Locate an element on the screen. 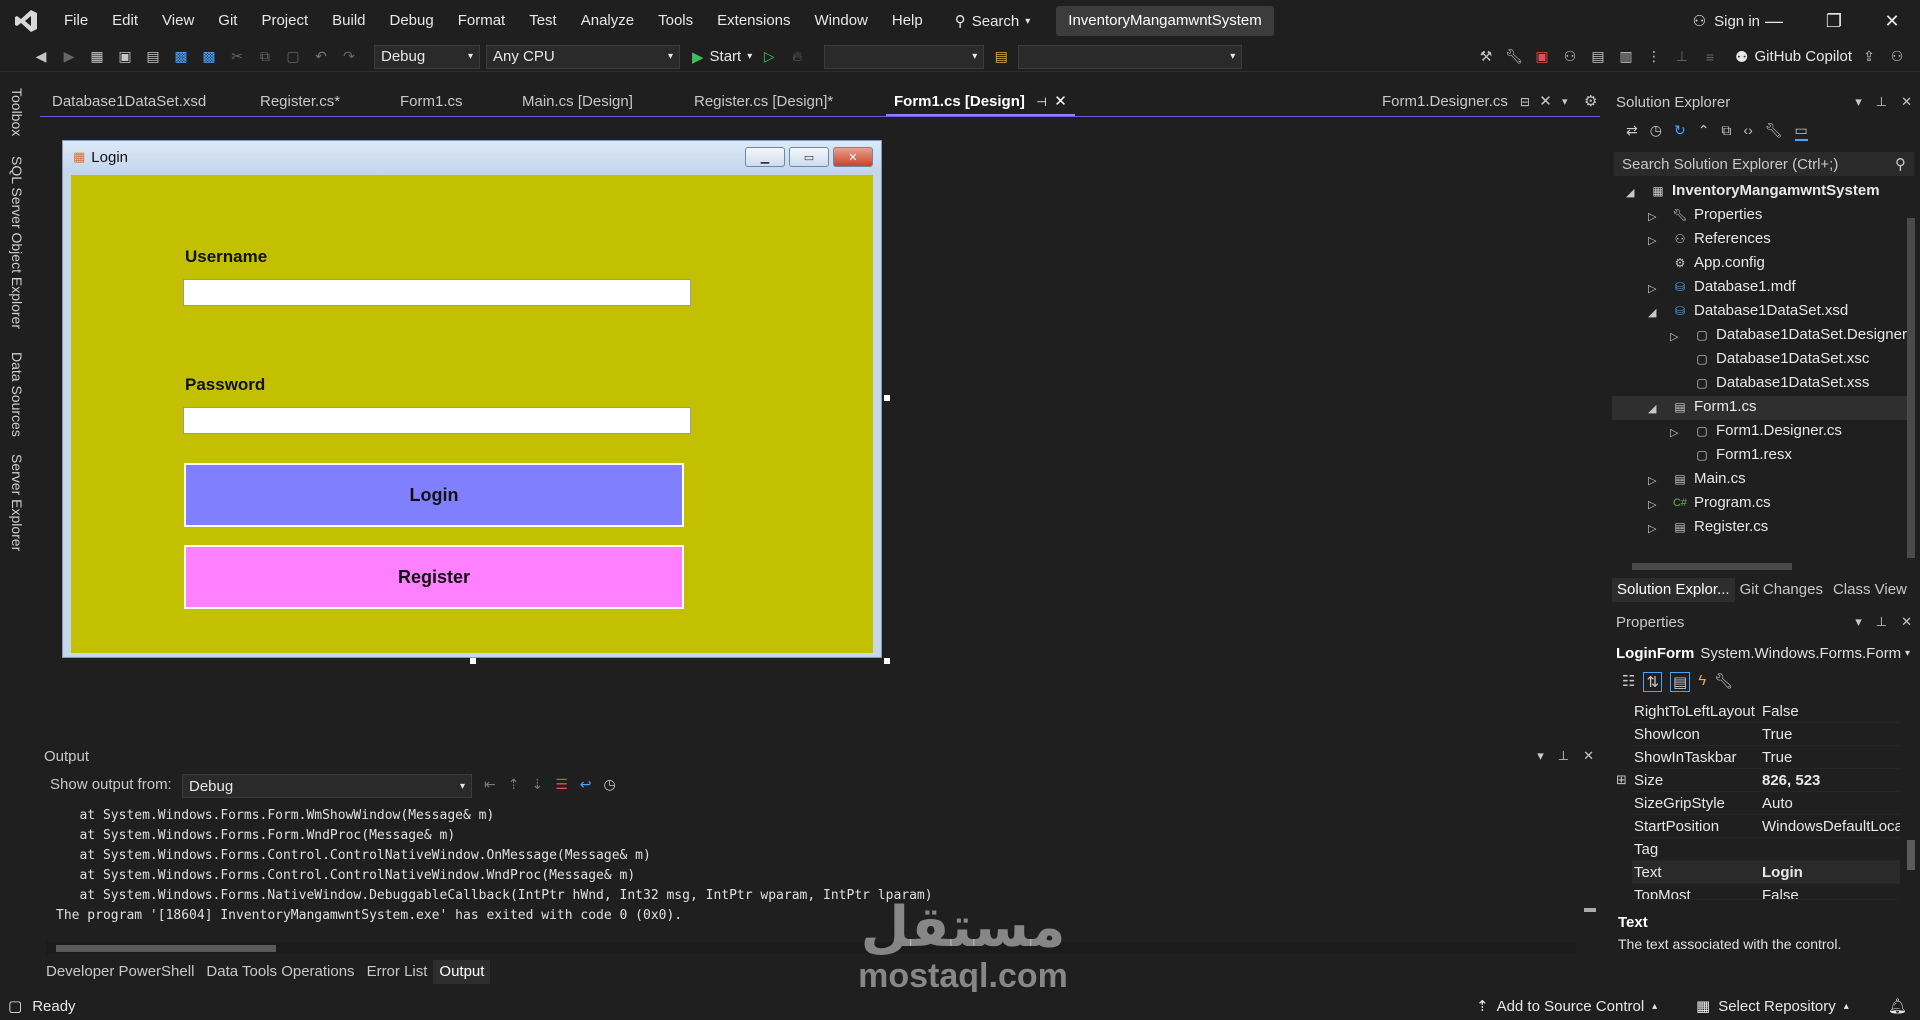 The height and width of the screenshot is (1020, 1920). collapse-all-icon: ⌃ is located at coordinates (1704, 131).